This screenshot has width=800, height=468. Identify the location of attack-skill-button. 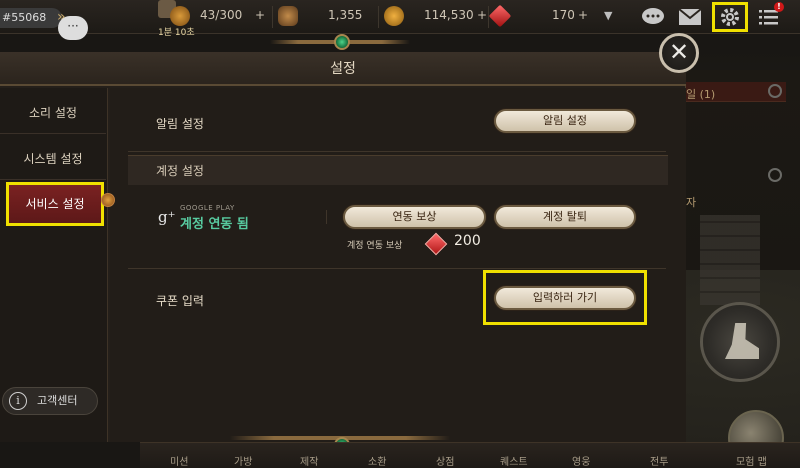
(740, 342).